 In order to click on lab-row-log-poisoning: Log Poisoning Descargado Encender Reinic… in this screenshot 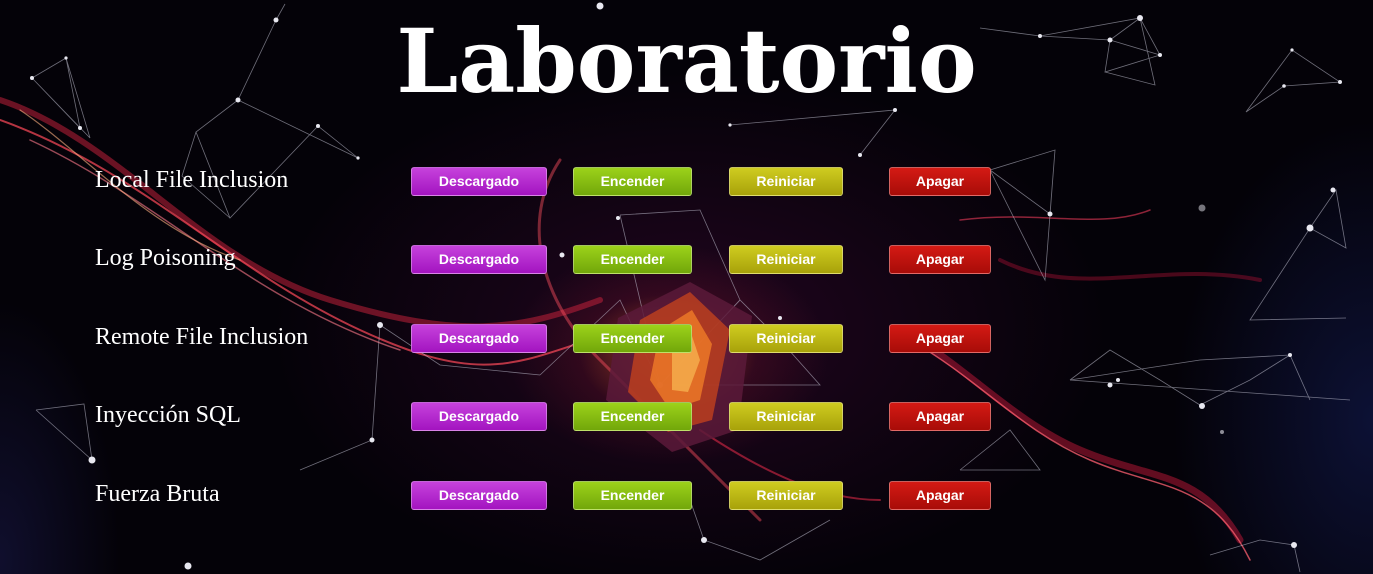, I will do `click(686, 264)`.